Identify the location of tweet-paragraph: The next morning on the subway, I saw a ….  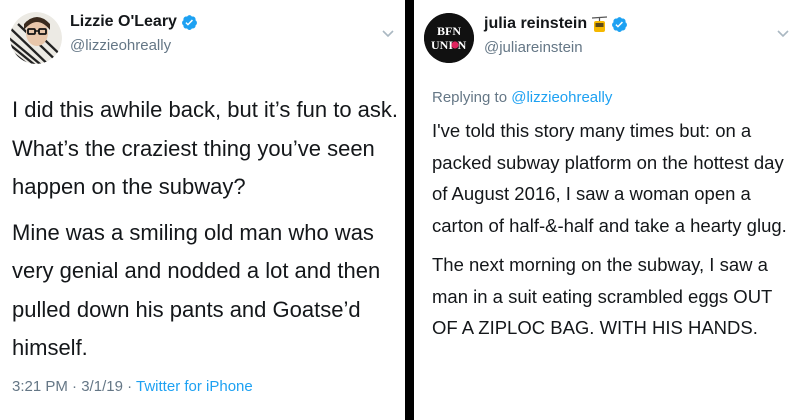
(602, 296).